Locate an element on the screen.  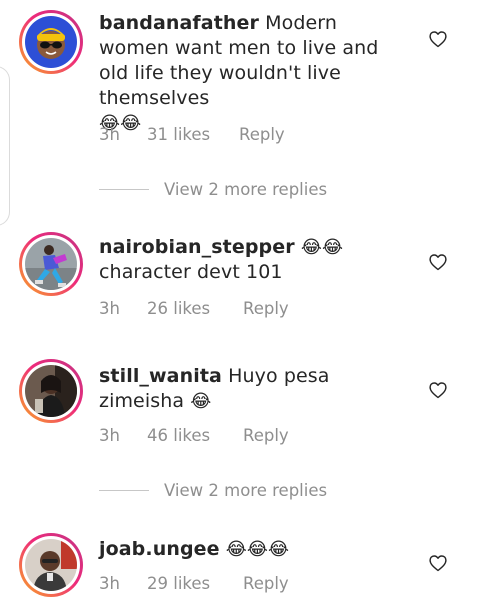
dancer-photo-image is located at coordinates (51, 264).